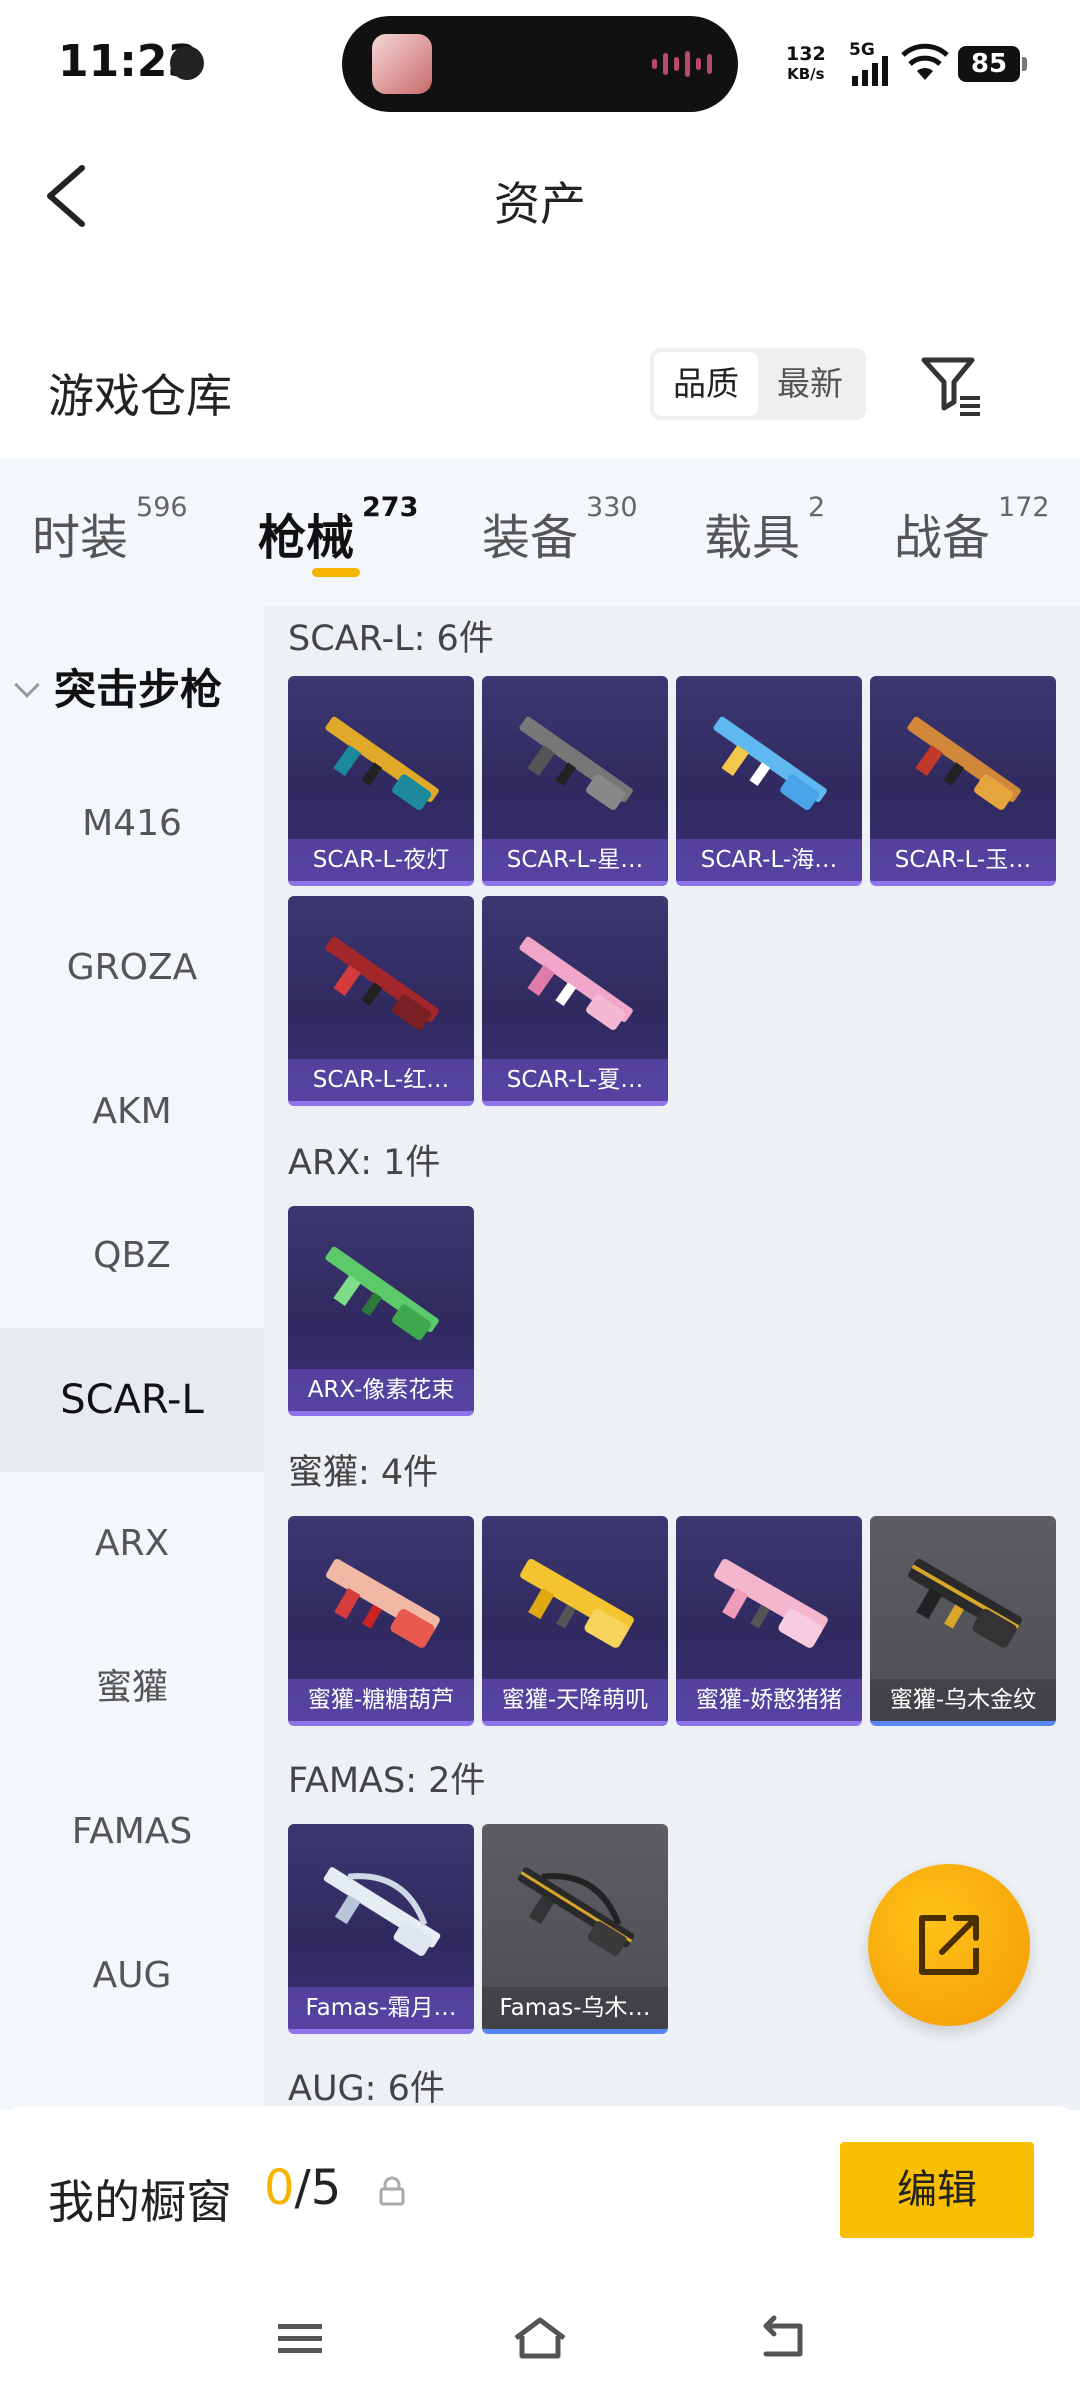  What do you see at coordinates (303, 2188) in the screenshot?
I see `showcase-count: 0/5` at bounding box center [303, 2188].